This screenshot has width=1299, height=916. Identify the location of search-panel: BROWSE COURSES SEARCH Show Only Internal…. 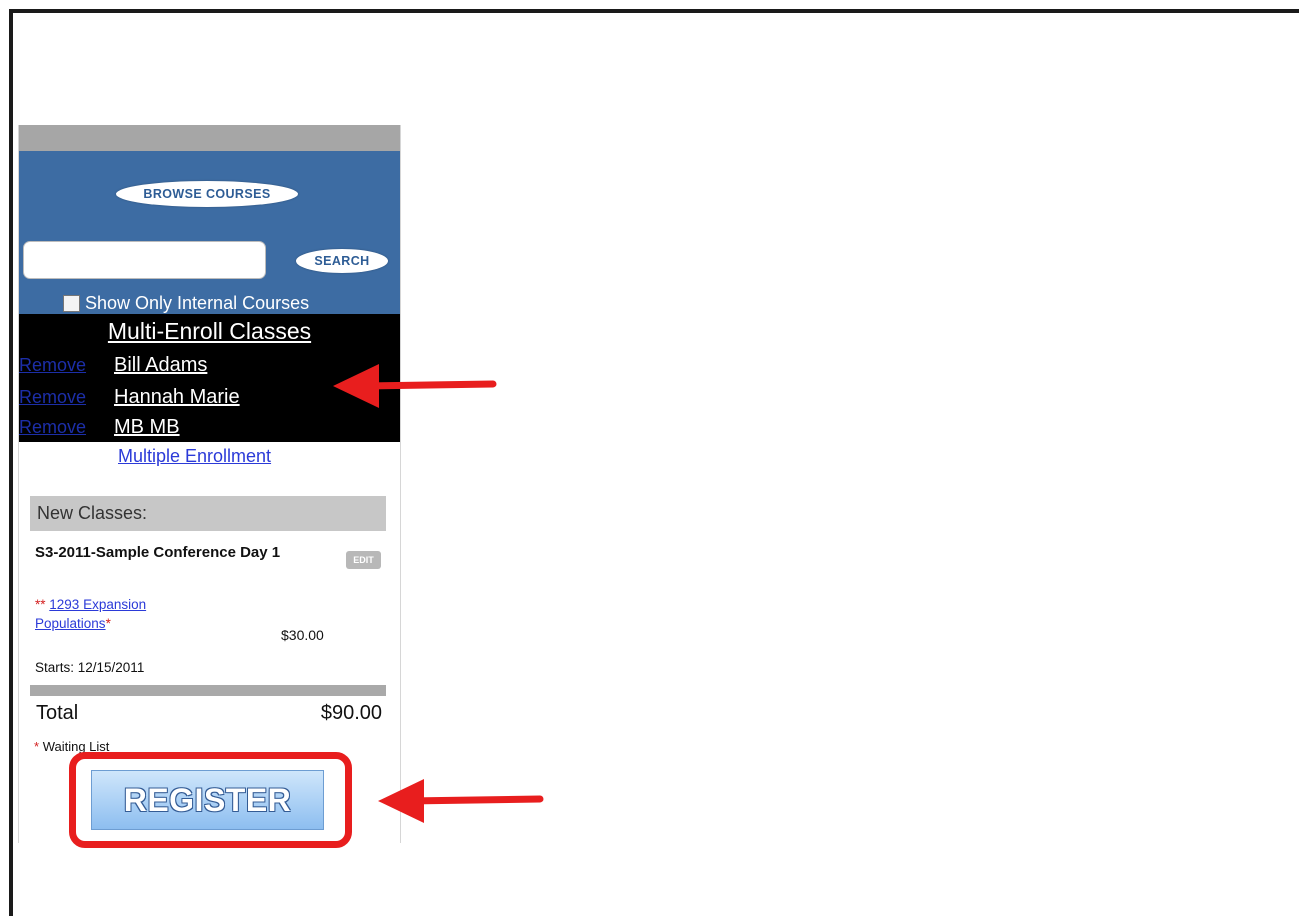
(209, 232).